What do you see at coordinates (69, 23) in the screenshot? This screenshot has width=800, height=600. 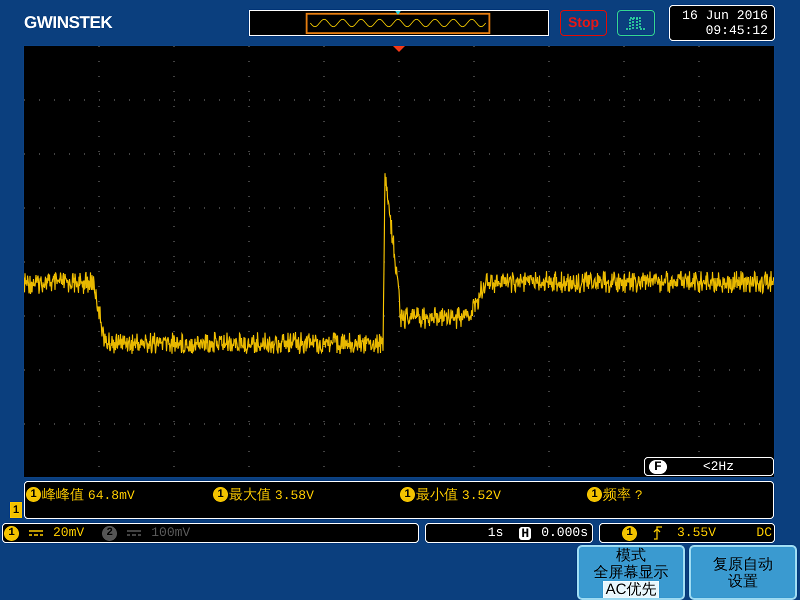 I see `brand-logo: GWINSTEK` at bounding box center [69, 23].